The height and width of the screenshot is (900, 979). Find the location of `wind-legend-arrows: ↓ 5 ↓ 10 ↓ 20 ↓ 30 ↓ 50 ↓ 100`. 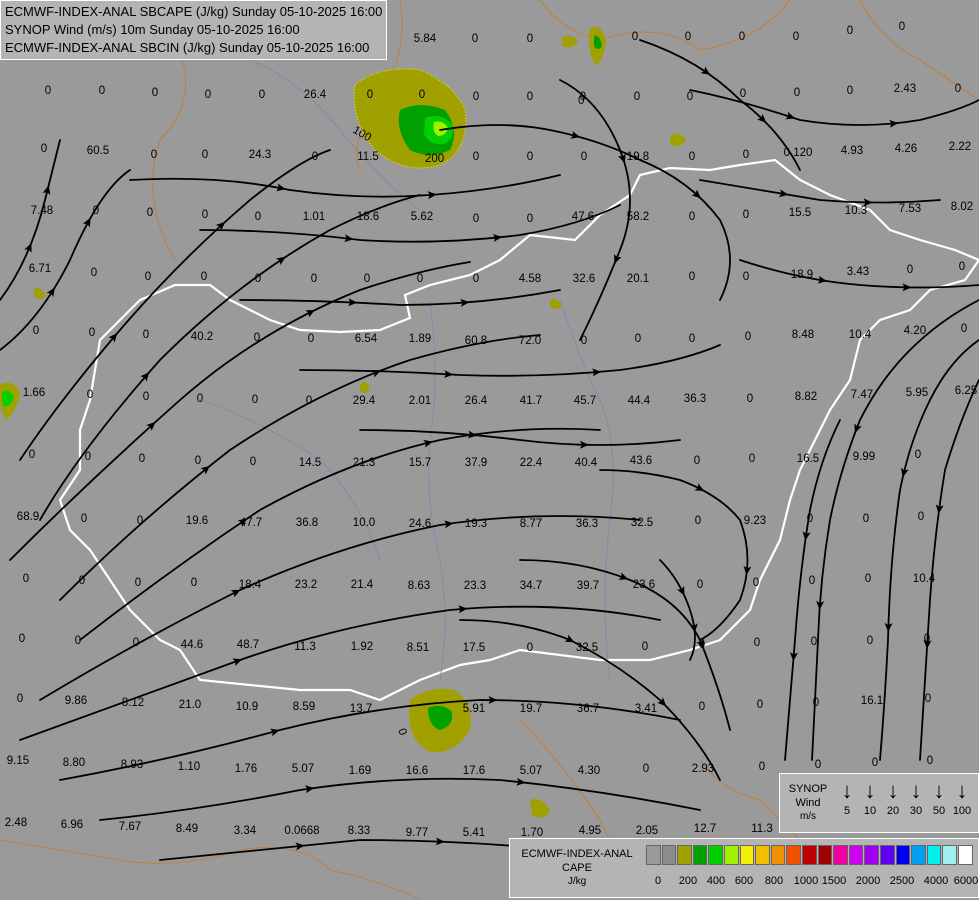

wind-legend-arrows: ↓ 5 ↓ 10 ↓ 20 ↓ 30 ↓ 50 ↓ 100 is located at coordinates (906, 803).